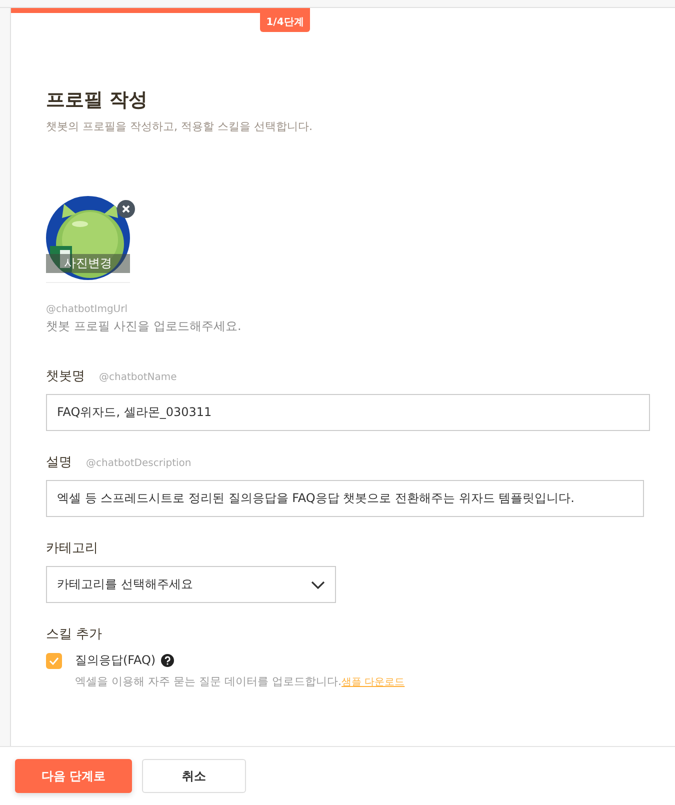  I want to click on close-icon, so click(126, 209).